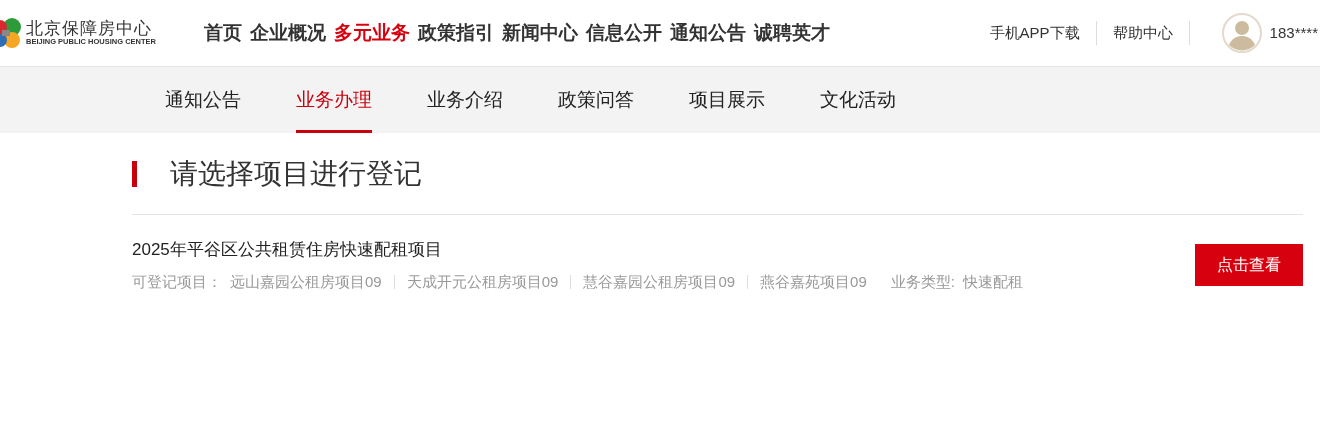  Describe the element at coordinates (596, 100) in the screenshot. I see `tab: 政策问答` at that location.